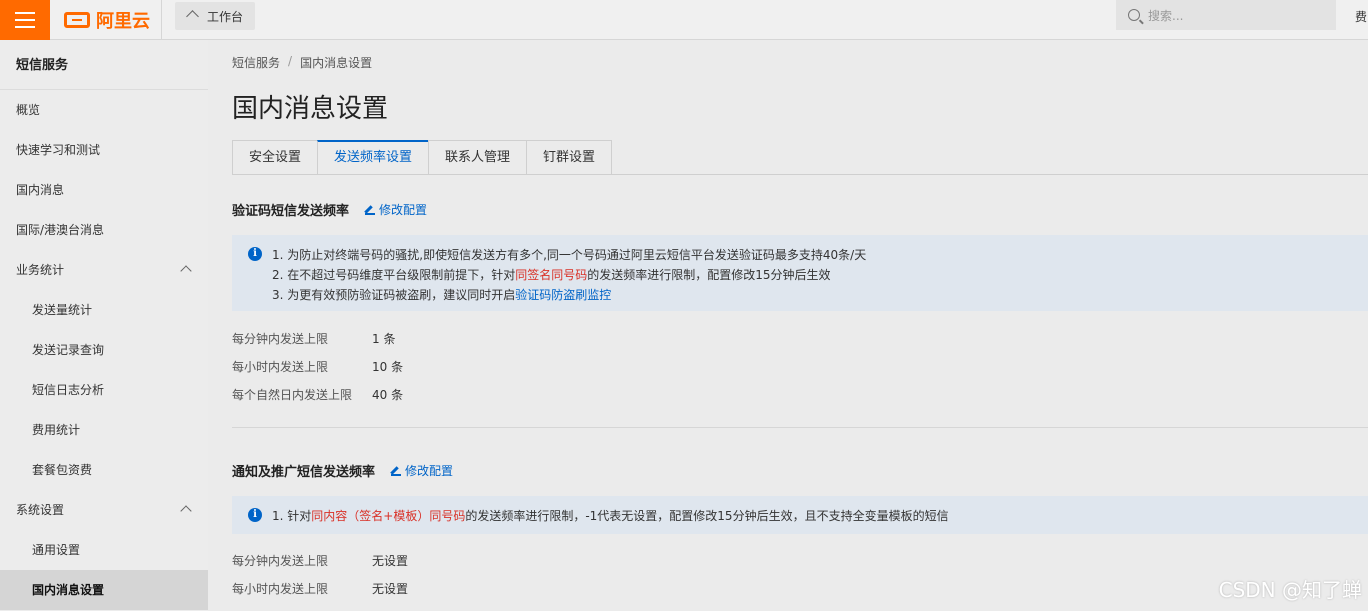 This screenshot has width=1368, height=611. I want to click on menu-icon, so click(25, 20).